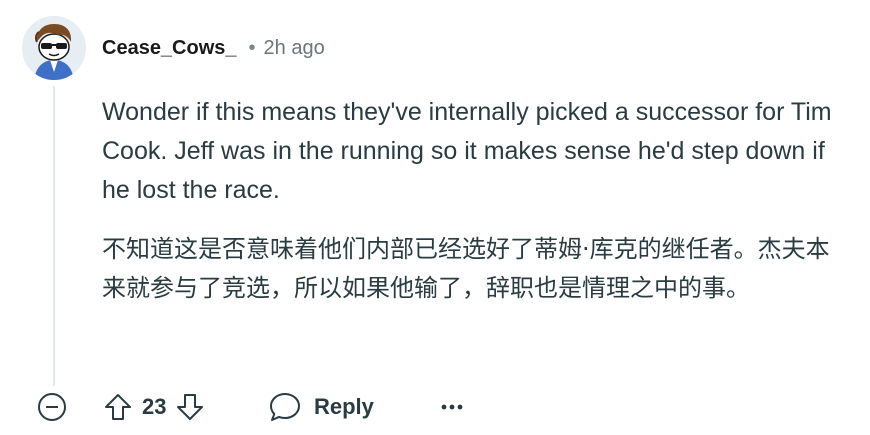 This screenshot has width=870, height=435. I want to click on collapse-button, so click(52, 407).